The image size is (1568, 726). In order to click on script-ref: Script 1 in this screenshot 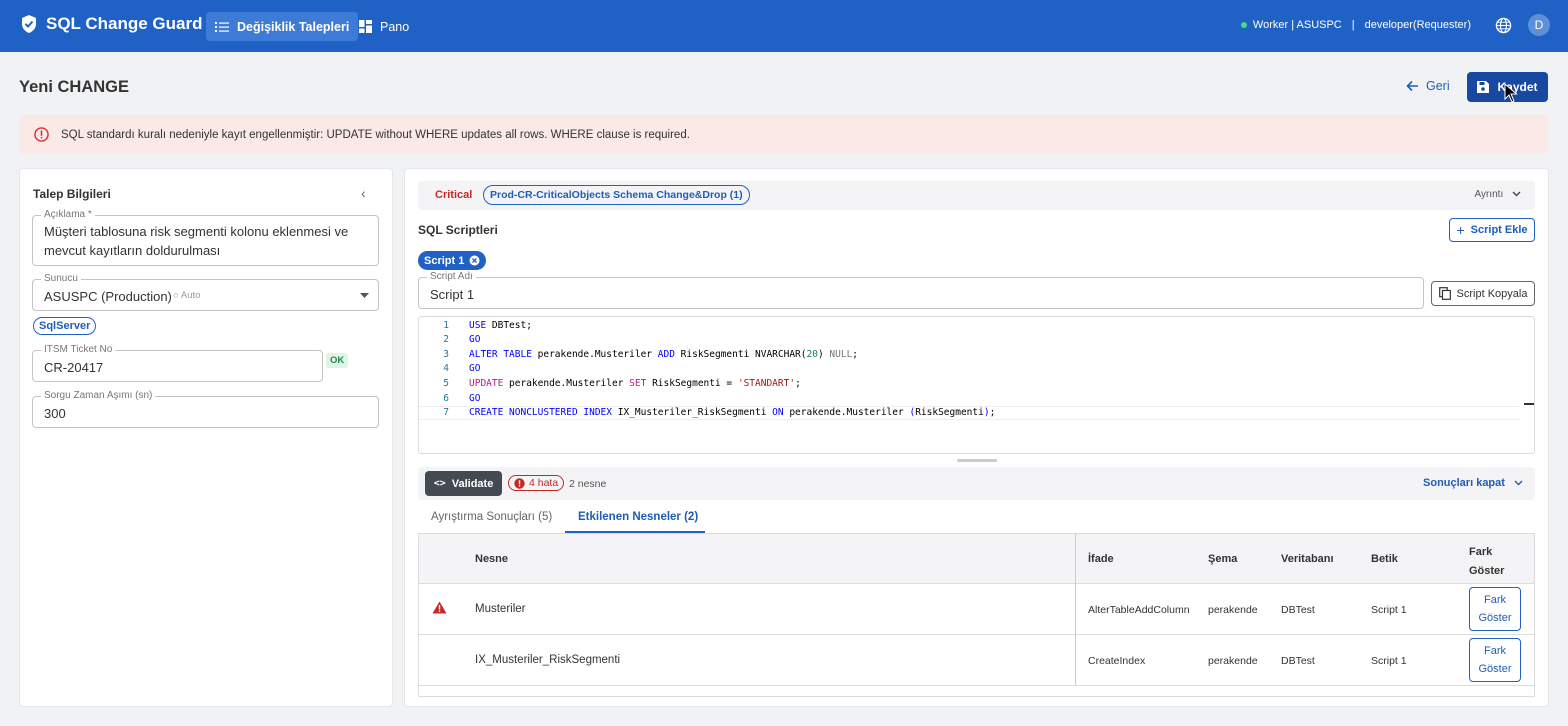, I will do `click(1389, 610)`.